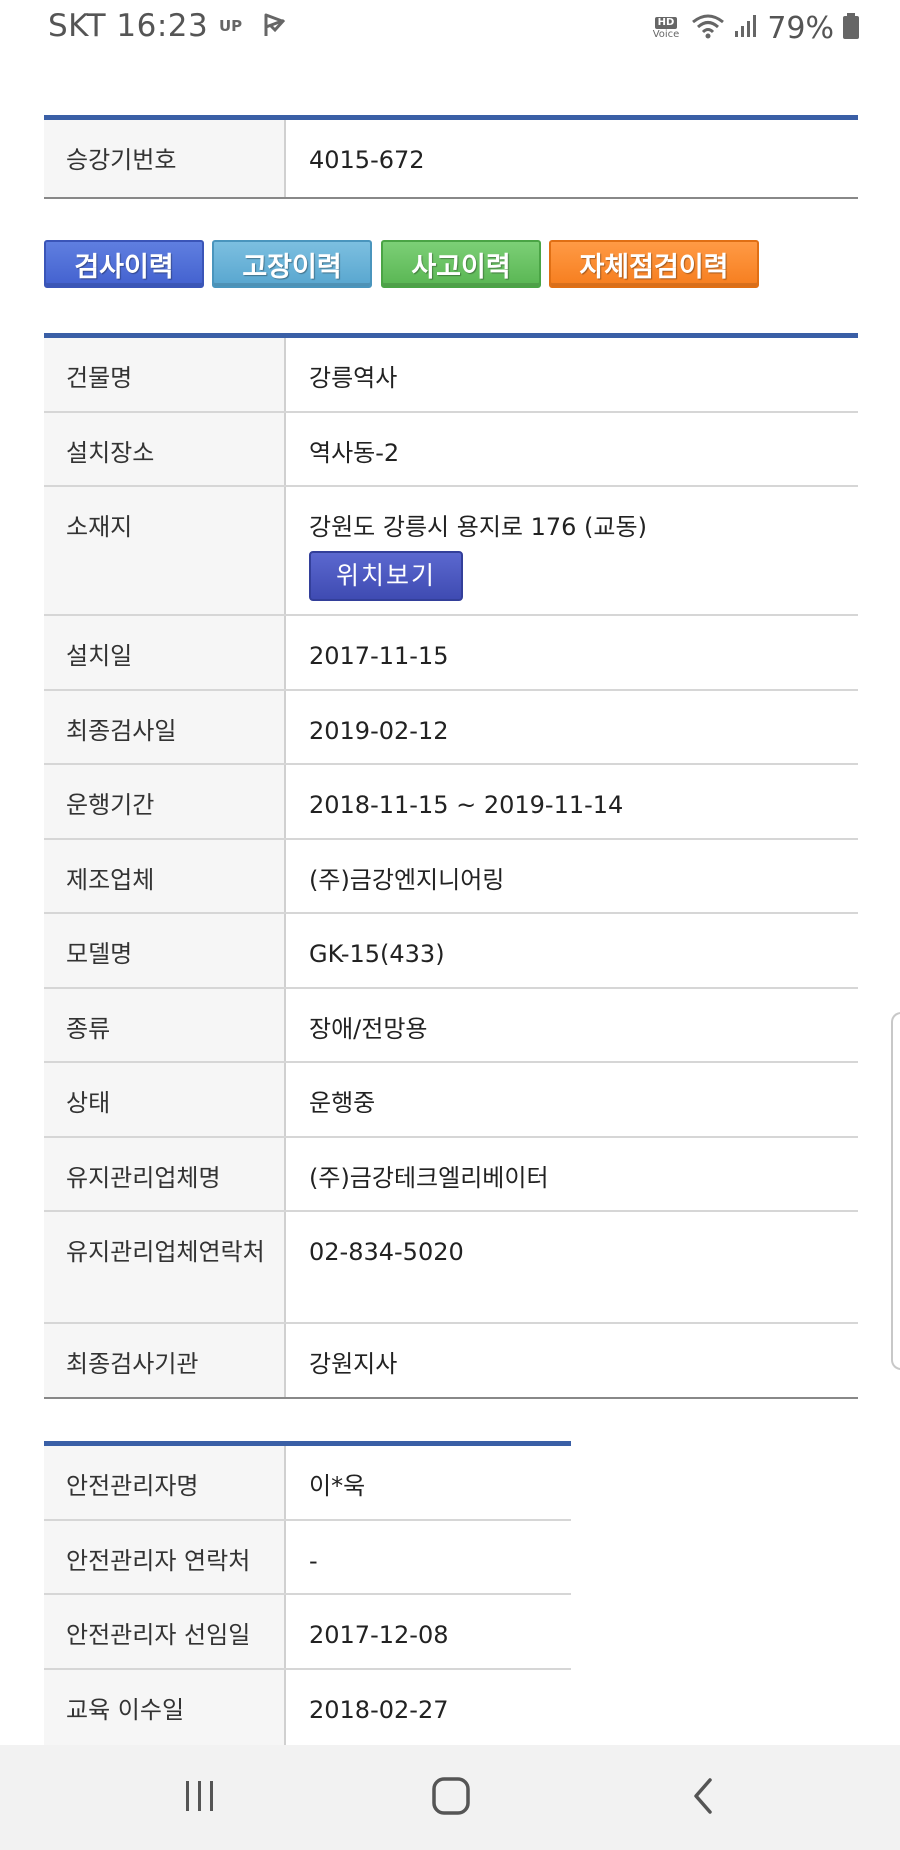  Describe the element at coordinates (342, 1103) in the screenshot. I see `state-value: 운행중` at that location.